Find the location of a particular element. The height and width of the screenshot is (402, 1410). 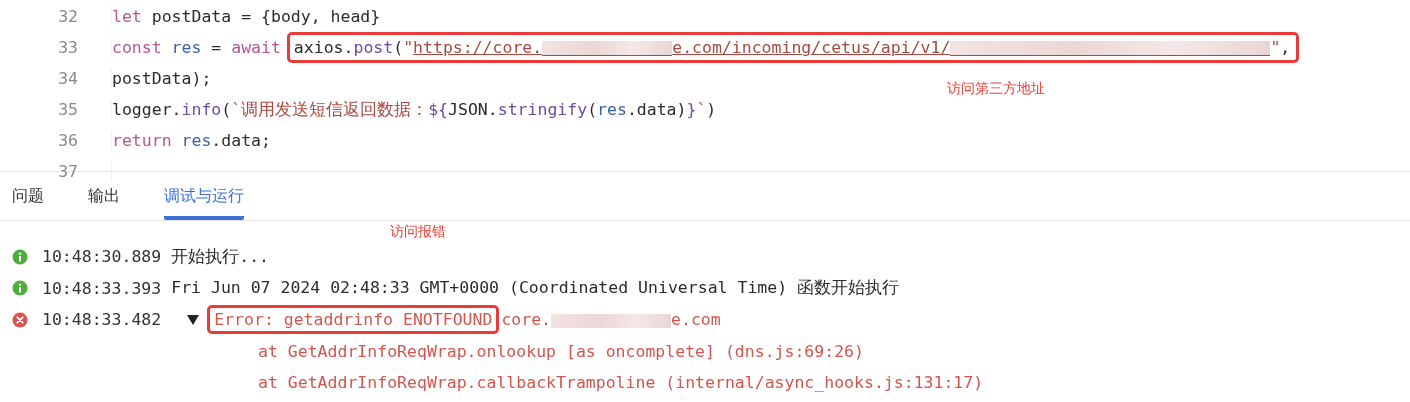

code-text: axios.post("https://core. e.com/incoming/cetus/api/v1/ ", is located at coordinates (792, 47).